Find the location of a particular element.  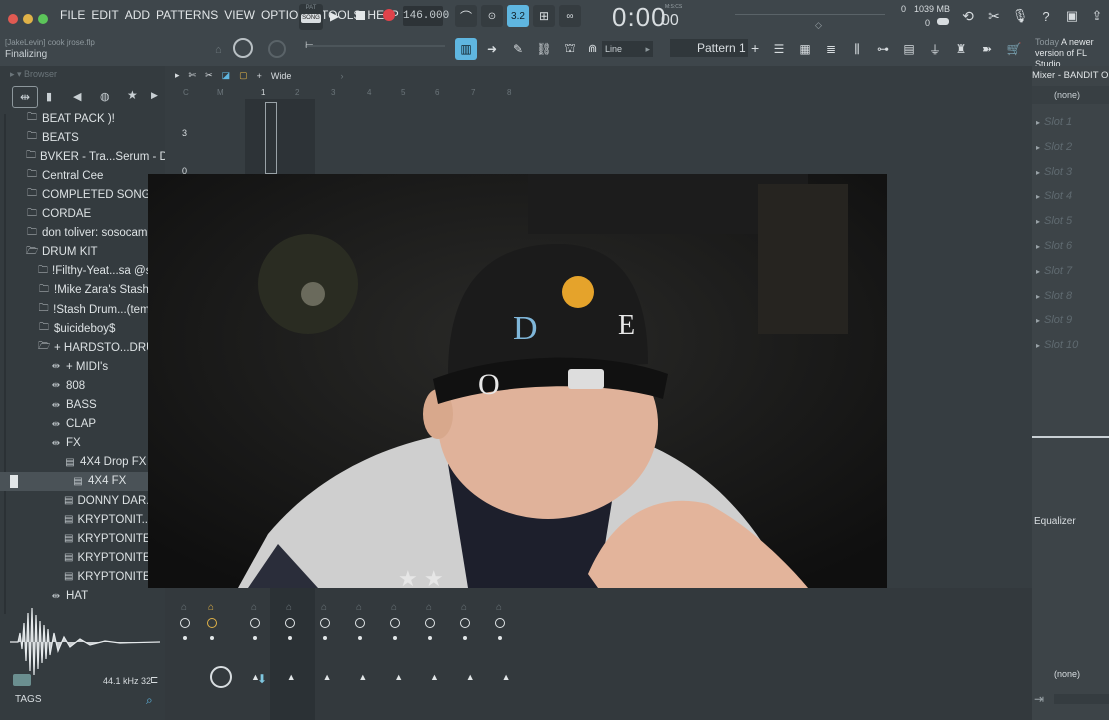

browser-globe-icon: ◍ is located at coordinates (105, 96).